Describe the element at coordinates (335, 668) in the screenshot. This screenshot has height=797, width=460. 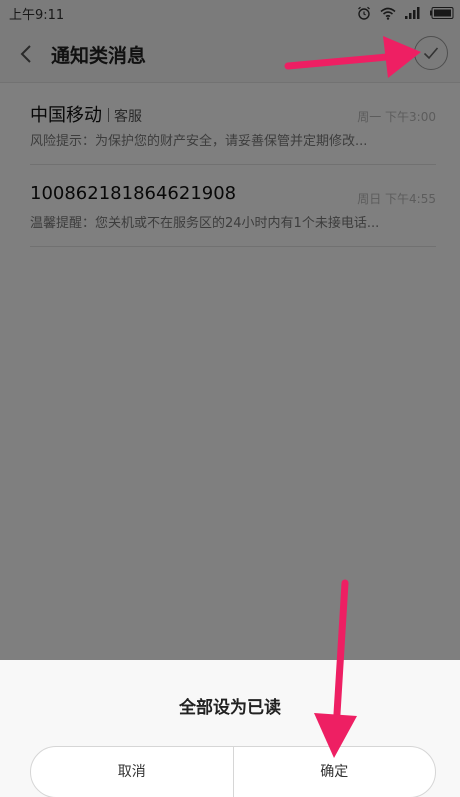
I see `arrow-to-confirm-button` at that location.